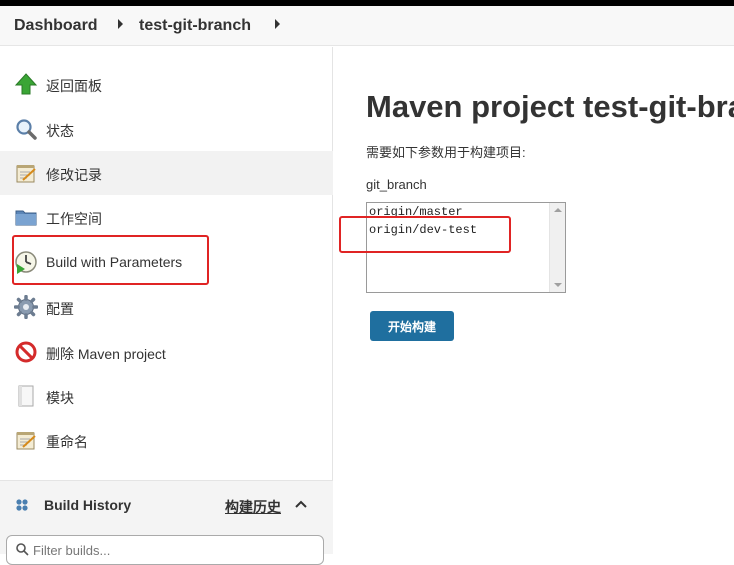 The image size is (734, 565). What do you see at coordinates (423, 230) in the screenshot?
I see `branch-option: origin/dev-test` at bounding box center [423, 230].